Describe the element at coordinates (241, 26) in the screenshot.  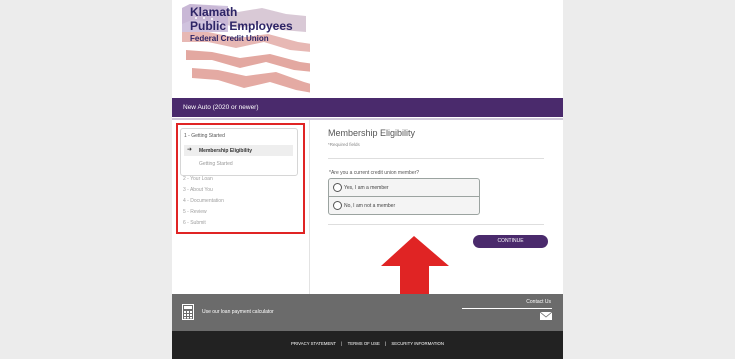
I see `logo-line-2: Public Employees` at that location.